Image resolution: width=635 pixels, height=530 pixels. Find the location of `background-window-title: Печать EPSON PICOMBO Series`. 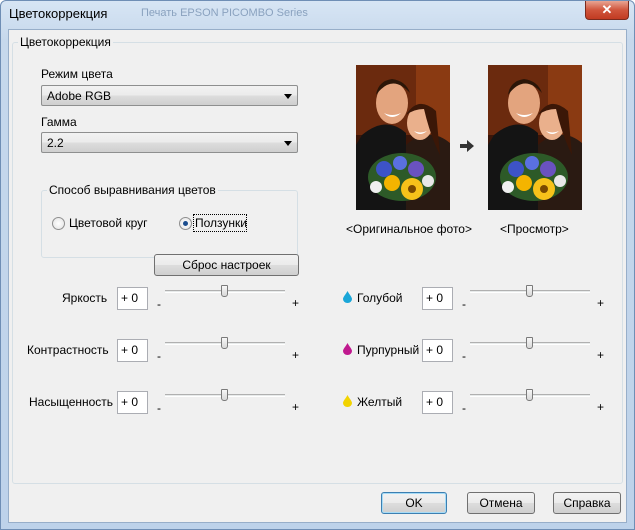

background-window-title: Печать EPSON PICOMBO Series is located at coordinates (224, 13).